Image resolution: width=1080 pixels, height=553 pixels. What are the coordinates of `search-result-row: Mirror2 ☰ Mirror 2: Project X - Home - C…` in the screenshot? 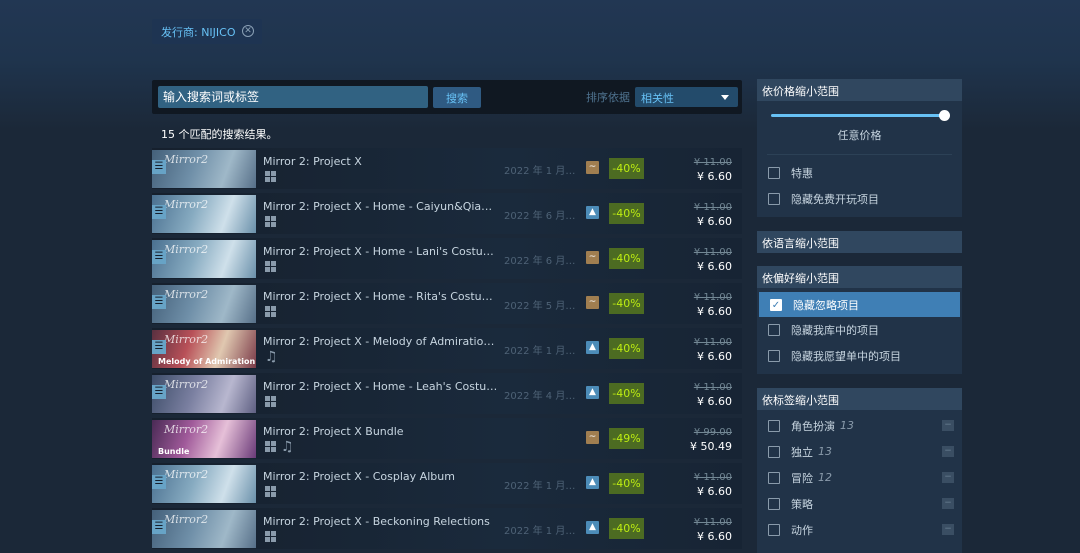 It's located at (447, 213).